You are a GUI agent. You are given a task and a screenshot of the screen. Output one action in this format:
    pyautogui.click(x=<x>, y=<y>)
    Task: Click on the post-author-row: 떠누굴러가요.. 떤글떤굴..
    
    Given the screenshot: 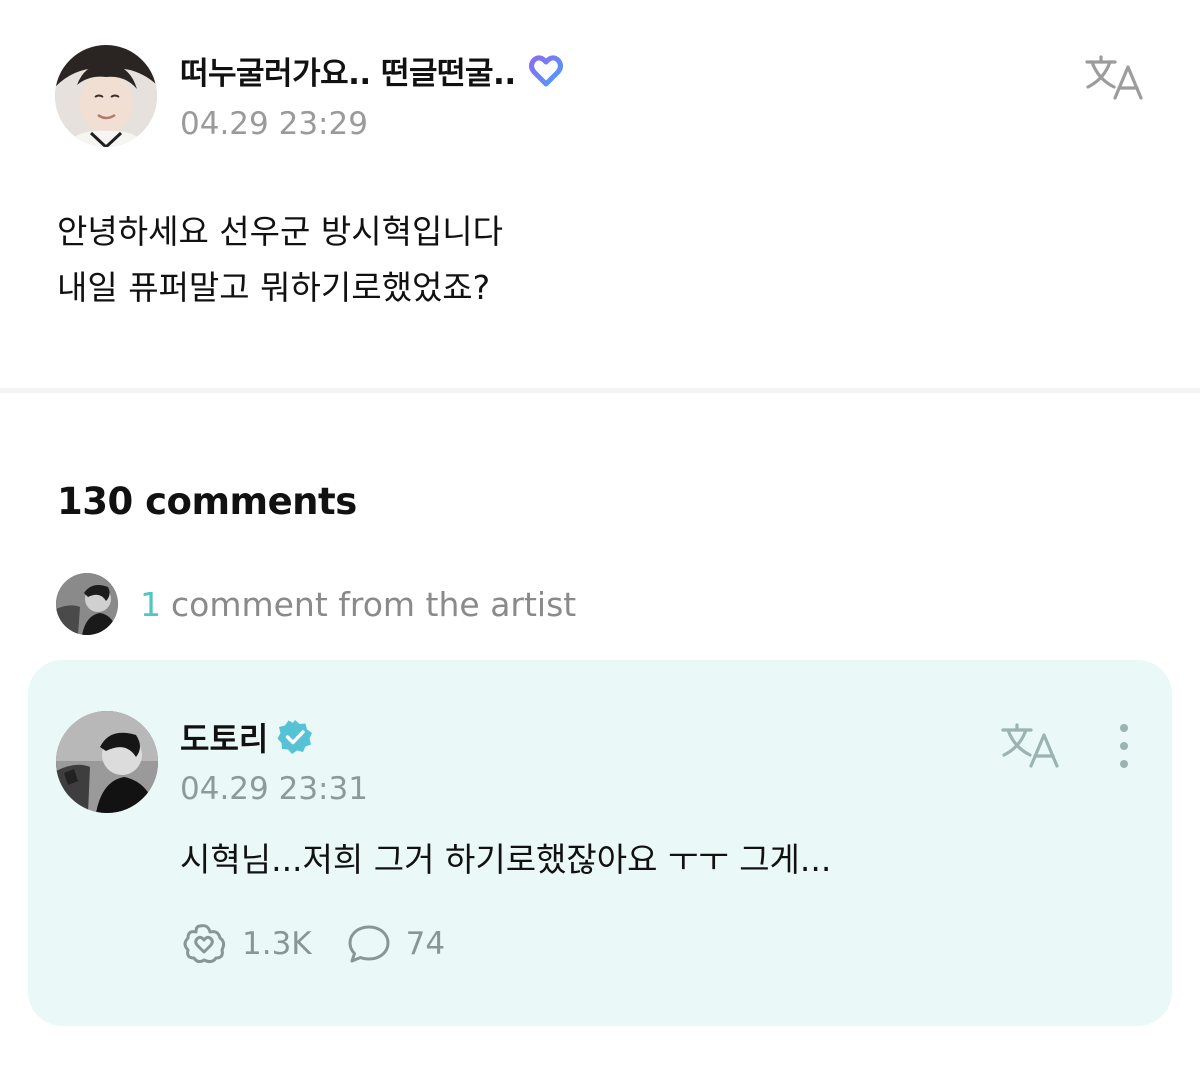 What is the action you would take?
    pyautogui.click(x=373, y=70)
    